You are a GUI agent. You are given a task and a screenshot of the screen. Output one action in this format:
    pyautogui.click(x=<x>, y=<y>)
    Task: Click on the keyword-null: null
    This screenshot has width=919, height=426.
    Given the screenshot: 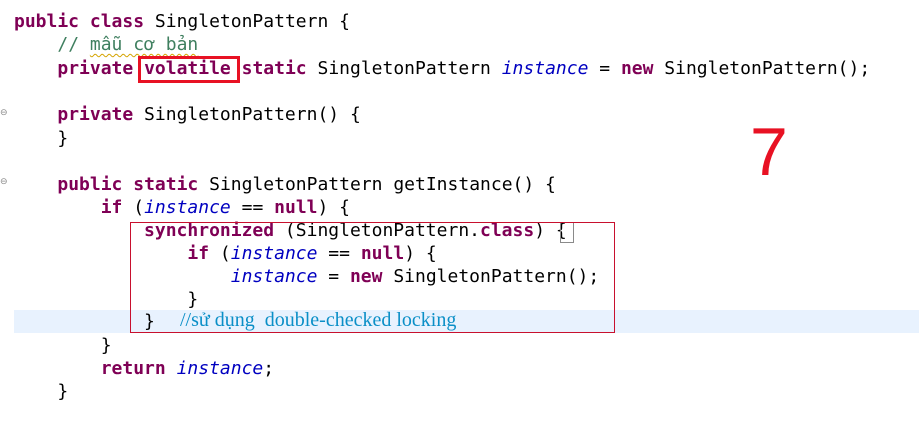 What is the action you would take?
    pyautogui.click(x=296, y=207)
    